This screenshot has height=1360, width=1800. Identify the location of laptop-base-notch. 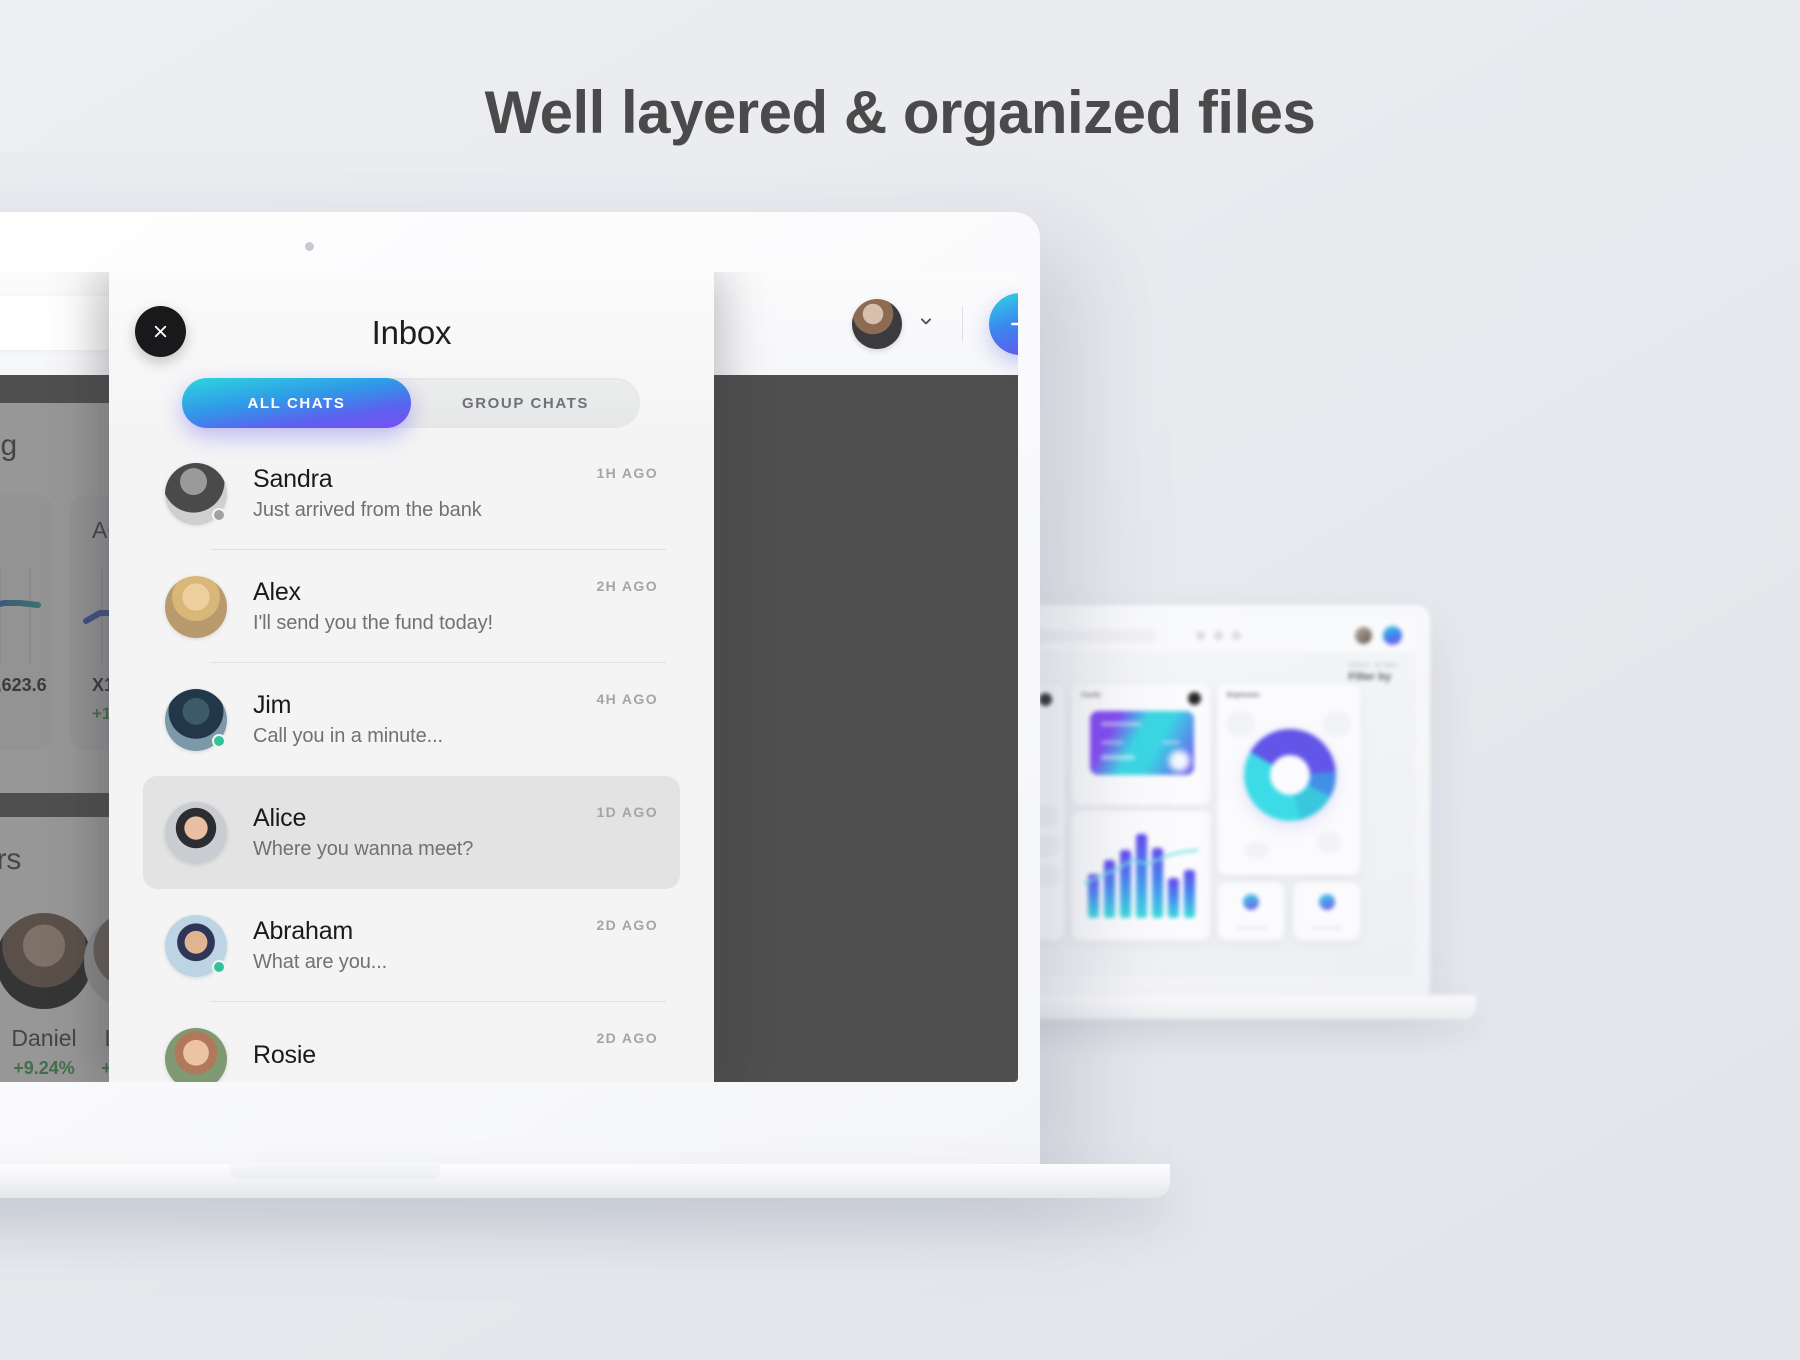
(335, 1171).